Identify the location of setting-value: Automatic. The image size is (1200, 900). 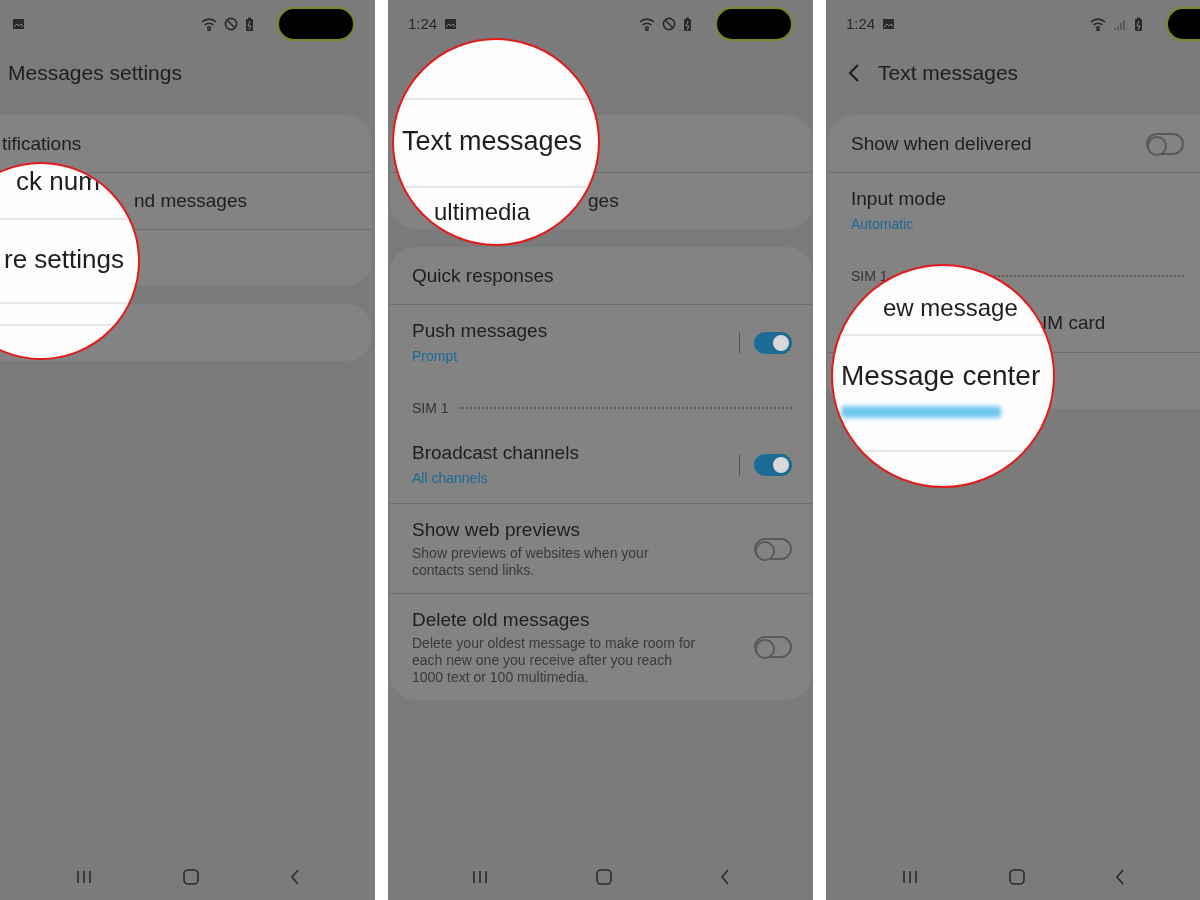
(883, 224).